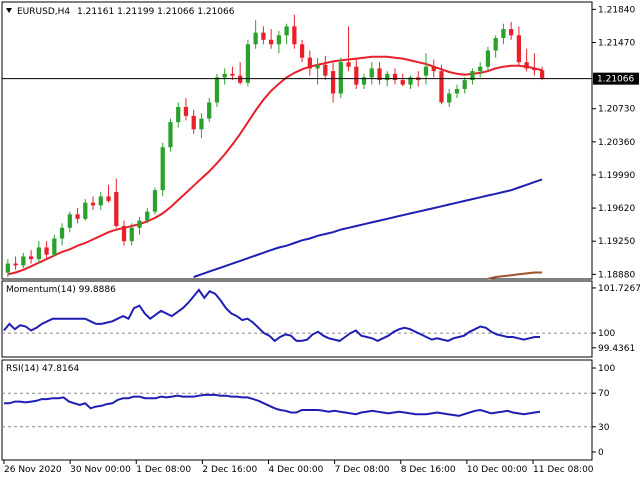  What do you see at coordinates (296, 470) in the screenshot?
I see `time-tick-label: 4 Dec 00:00` at bounding box center [296, 470].